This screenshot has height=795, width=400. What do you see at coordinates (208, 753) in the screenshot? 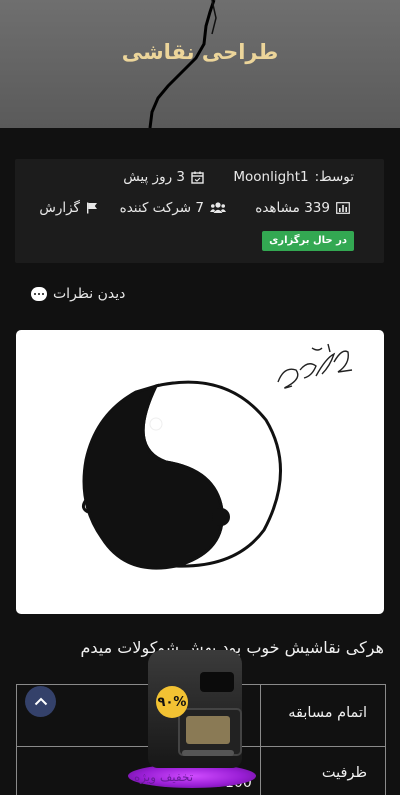
I see `fryer-handle` at bounding box center [208, 753].